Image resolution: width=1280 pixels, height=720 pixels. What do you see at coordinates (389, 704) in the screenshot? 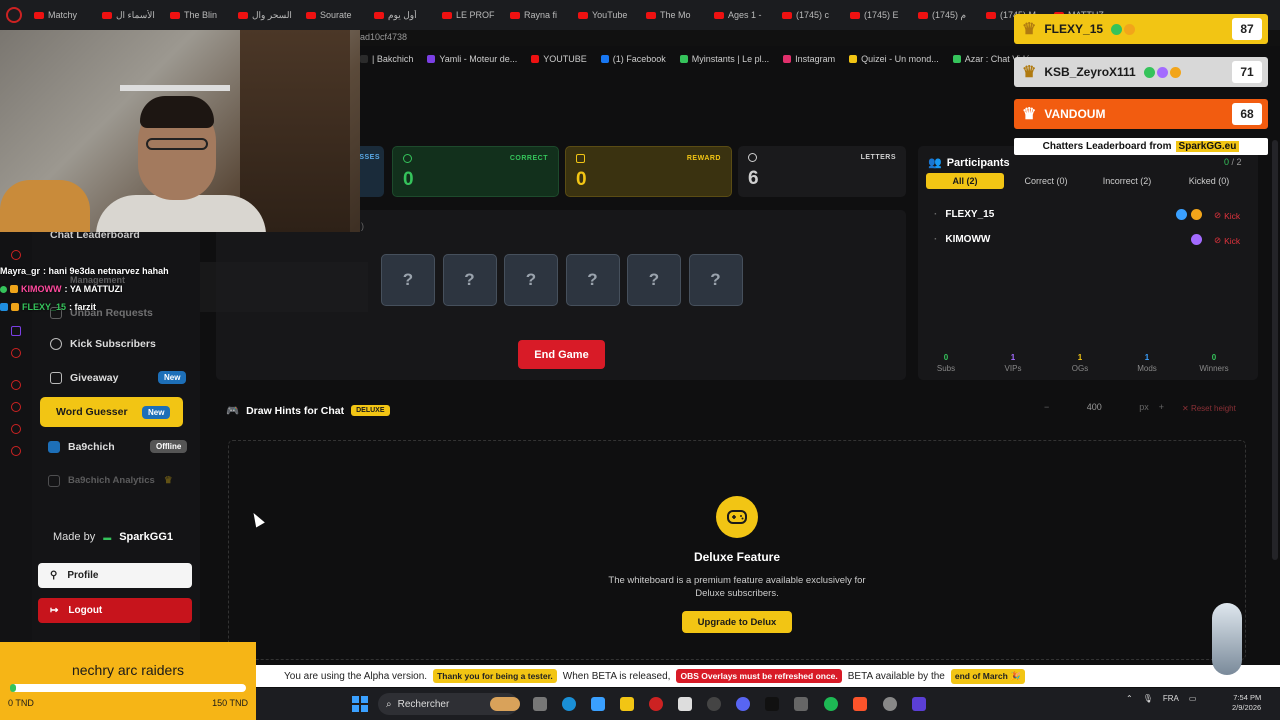
I see `search-icon: ⌕` at bounding box center [389, 704].